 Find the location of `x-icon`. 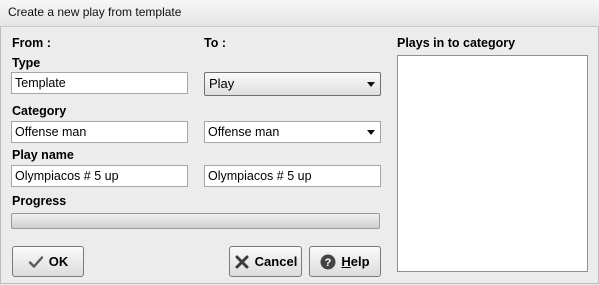

x-icon is located at coordinates (242, 262).